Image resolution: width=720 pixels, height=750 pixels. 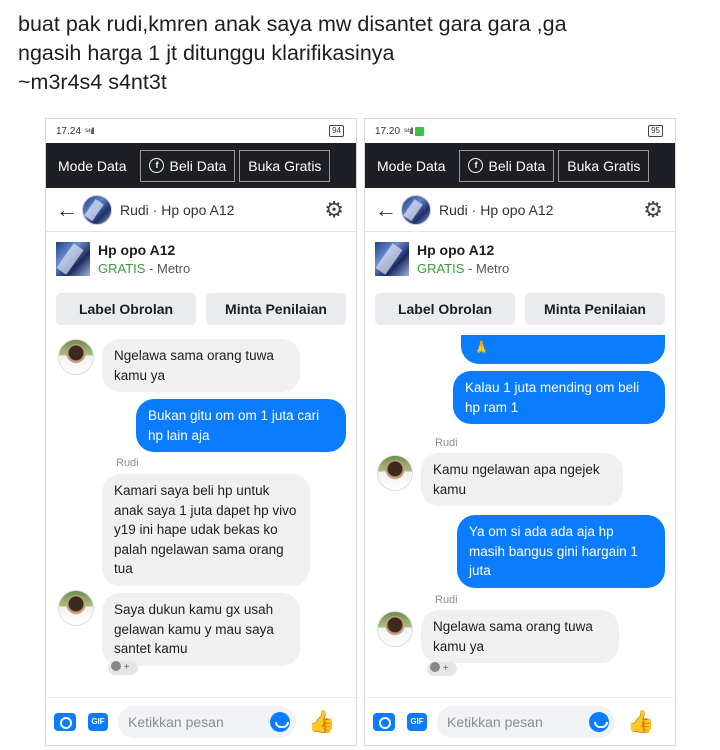 I want to click on status-time: 17.20, so click(x=388, y=131).